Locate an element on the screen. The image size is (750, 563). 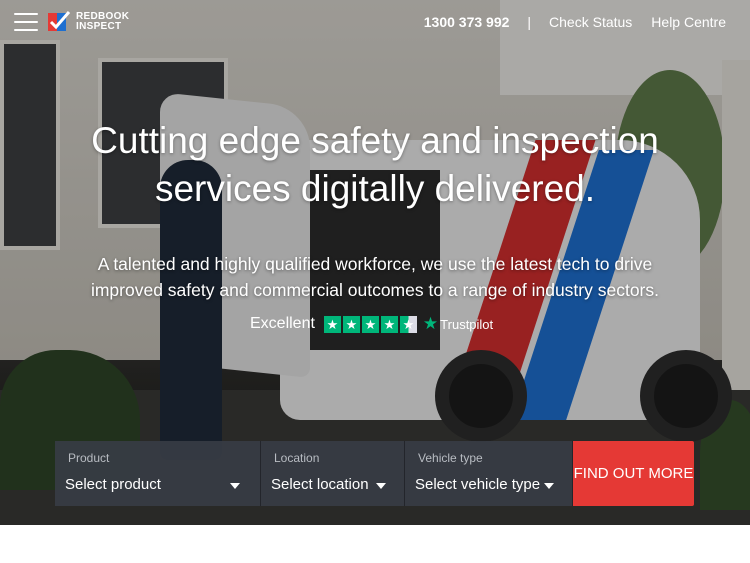
vehicle-type-label: Vehicle type is located at coordinates (450, 458).